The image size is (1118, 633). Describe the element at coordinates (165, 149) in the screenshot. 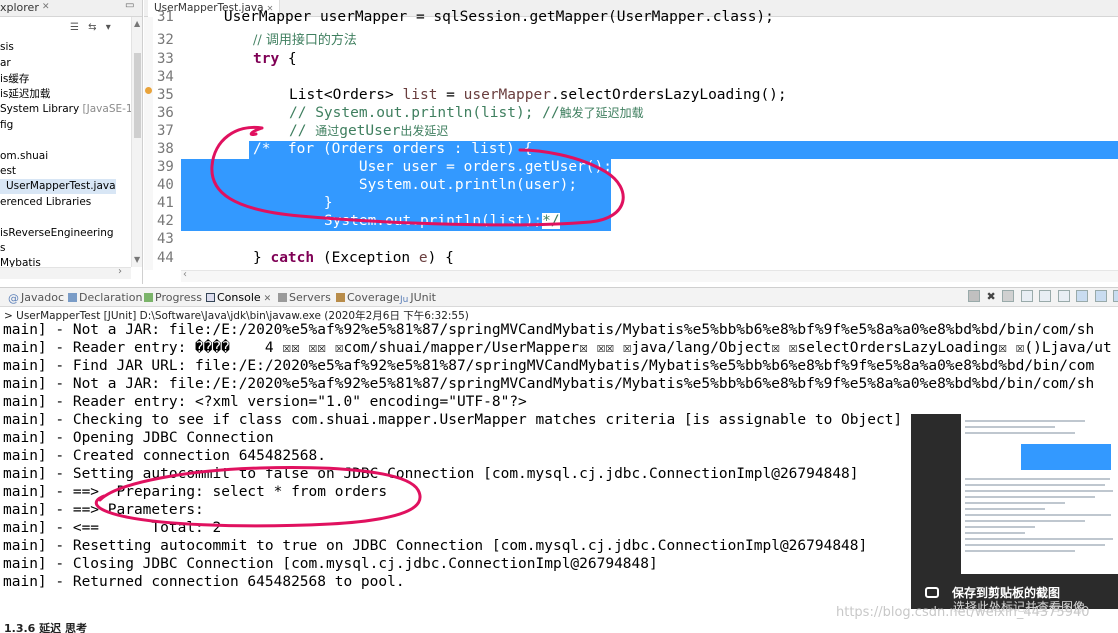

I see `line-number: 38` at that location.